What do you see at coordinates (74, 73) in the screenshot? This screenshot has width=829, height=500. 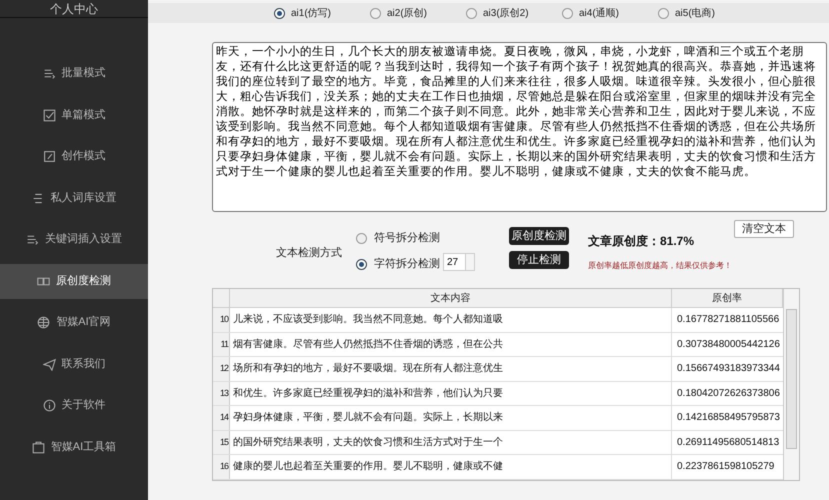 I see `sidebar-item: 批量模式` at bounding box center [74, 73].